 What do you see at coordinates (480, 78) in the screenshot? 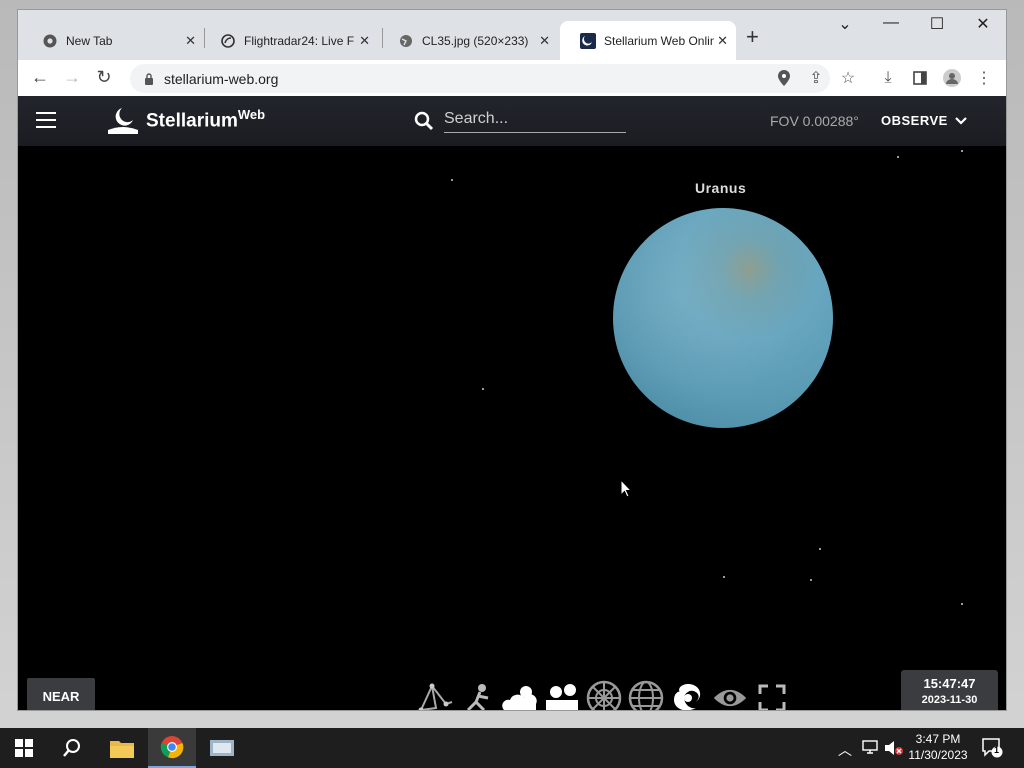
I see `address-bar: stellarium-web.org` at bounding box center [480, 78].